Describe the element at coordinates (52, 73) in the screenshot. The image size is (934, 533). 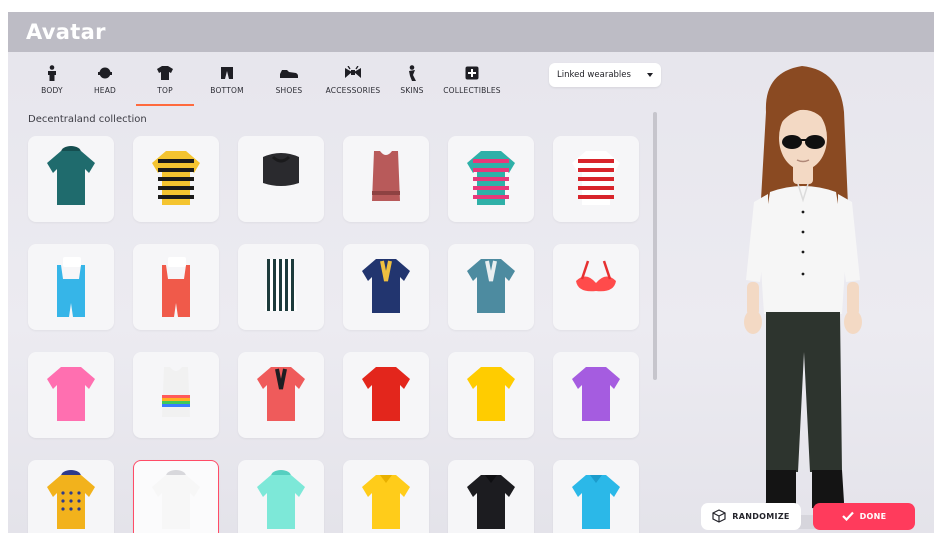
I see `body-icon` at that location.